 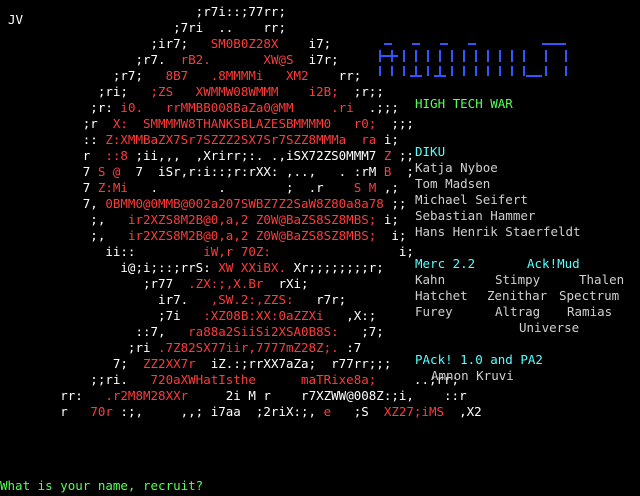 What do you see at coordinates (402, 155) in the screenshot?
I see `ascii-art-segment: ;;` at bounding box center [402, 155].